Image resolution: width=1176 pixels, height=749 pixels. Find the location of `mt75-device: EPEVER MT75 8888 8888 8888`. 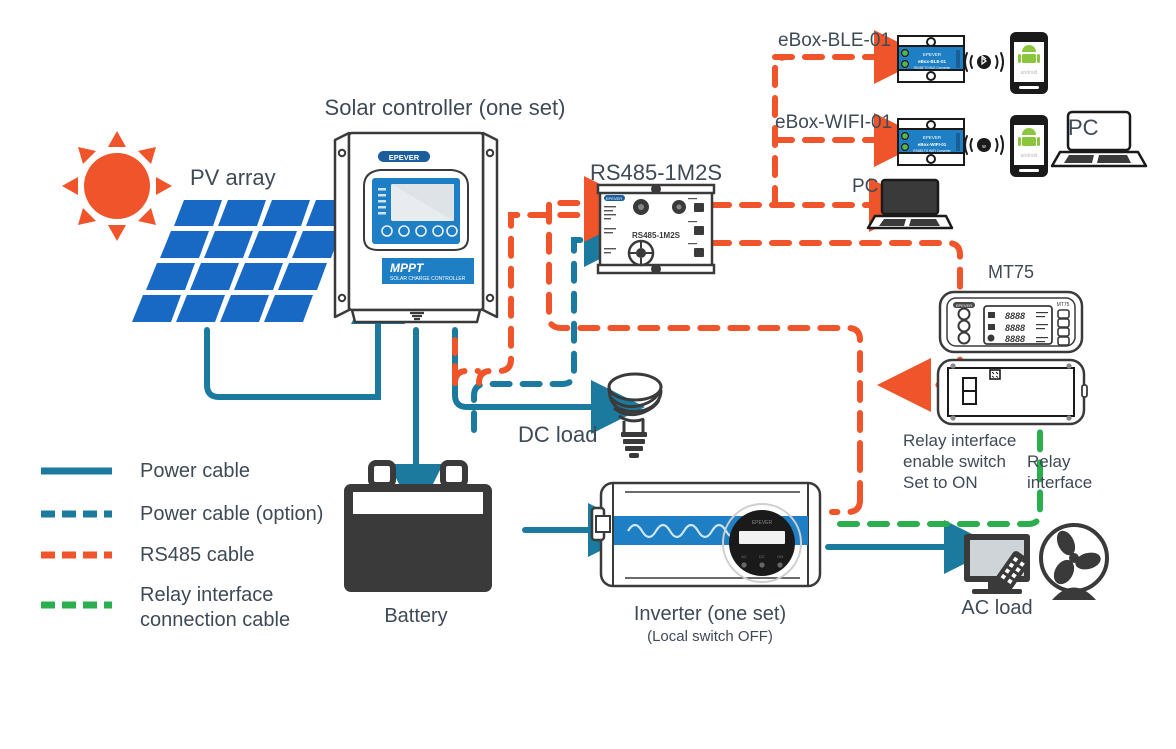

mt75-device: EPEVER MT75 8888 8888 8888 is located at coordinates (1011, 322).